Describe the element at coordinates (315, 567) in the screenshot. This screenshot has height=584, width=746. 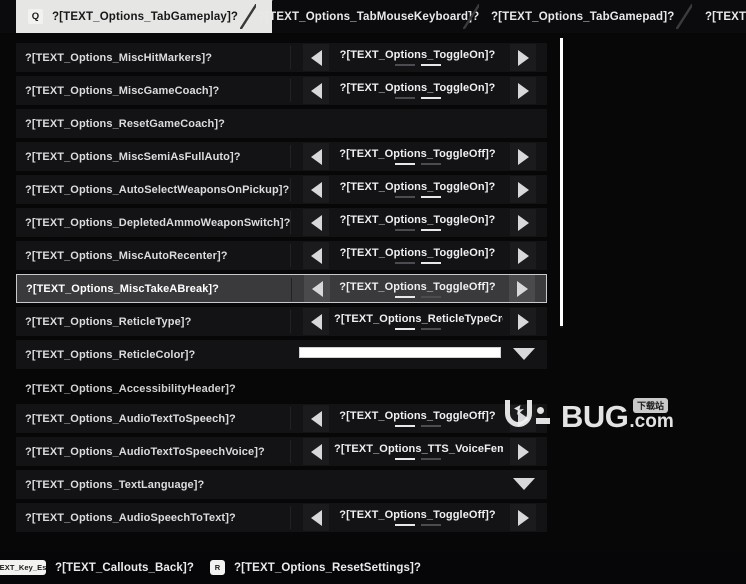
I see `callout-reset-settings: R ?[TEXT_Options_ResetSettings]?` at that location.